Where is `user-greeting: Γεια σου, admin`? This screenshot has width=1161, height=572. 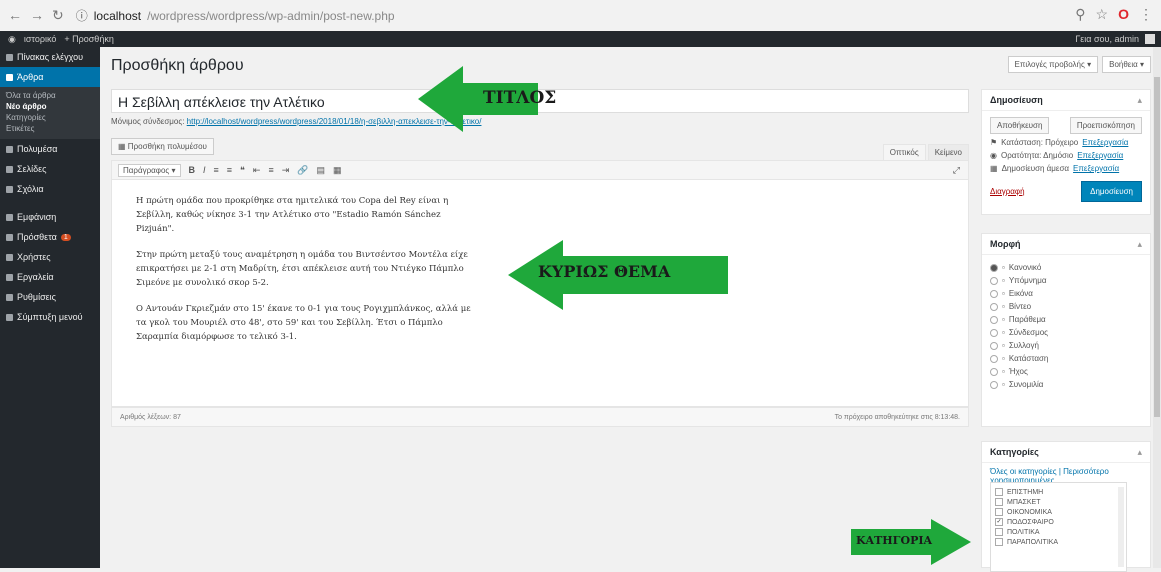 user-greeting: Γεια σου, admin is located at coordinates (1107, 39).